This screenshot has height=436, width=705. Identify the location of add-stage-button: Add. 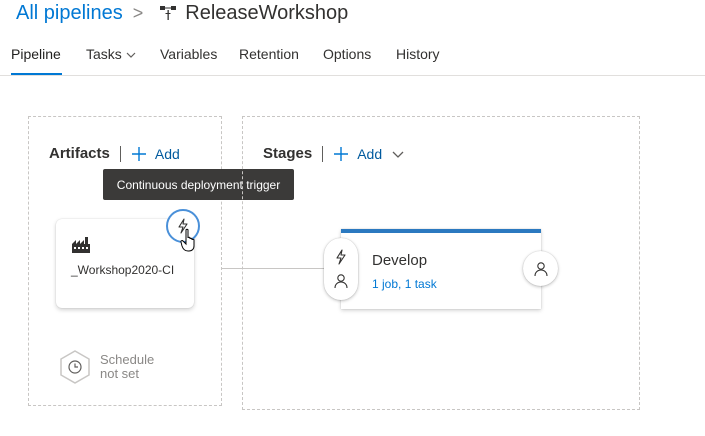
(372, 154).